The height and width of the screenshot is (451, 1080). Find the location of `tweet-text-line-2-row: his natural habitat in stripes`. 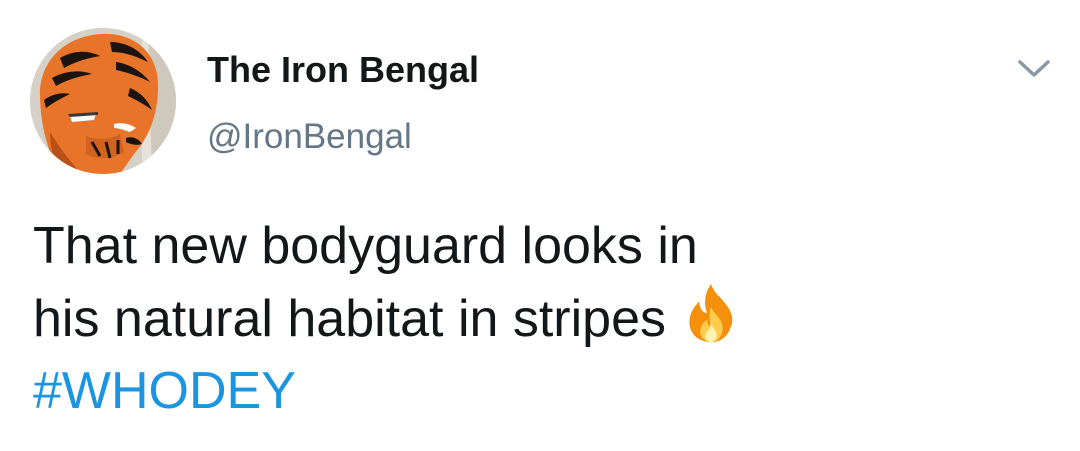

tweet-text-line-2-row: his natural habitat in stripes is located at coordinates (533, 318).